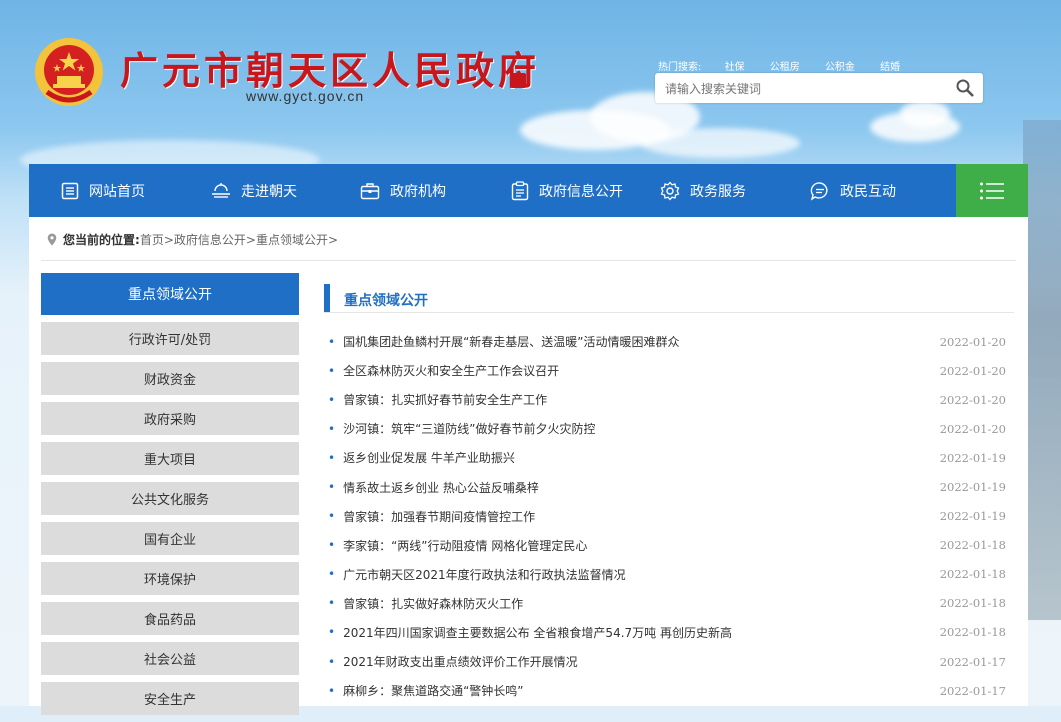 The height and width of the screenshot is (722, 1061). What do you see at coordinates (445, 400) in the screenshot?
I see `article-title: 曾家镇：扎实抓好春节前安全生产工作` at bounding box center [445, 400].